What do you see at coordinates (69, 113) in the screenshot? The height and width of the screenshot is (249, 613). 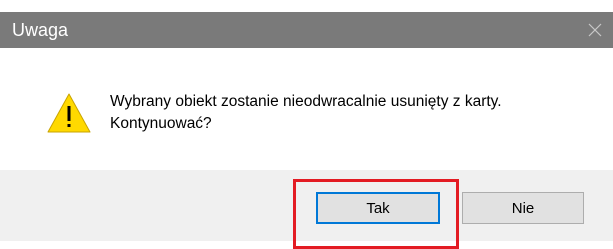 I see `warning-icon` at bounding box center [69, 113].